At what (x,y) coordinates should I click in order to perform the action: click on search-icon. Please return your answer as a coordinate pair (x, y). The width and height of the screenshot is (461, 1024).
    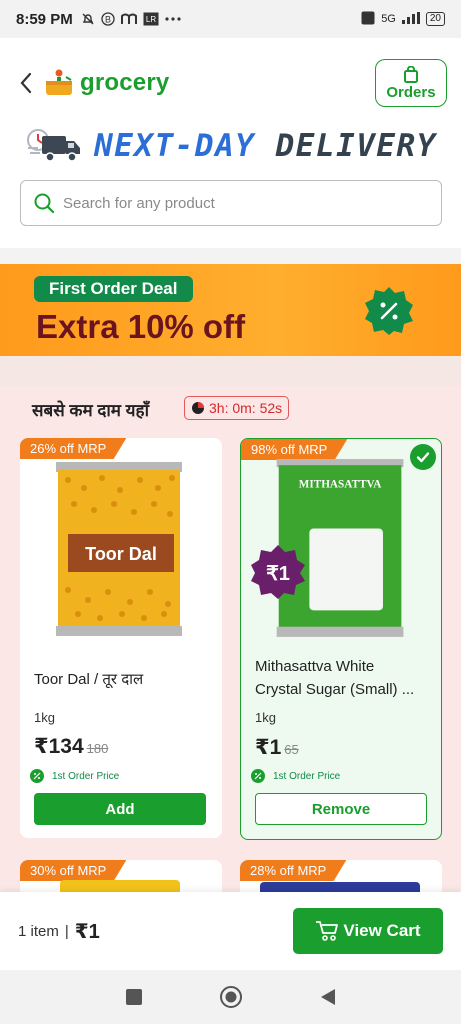
    Looking at the image, I should click on (44, 203).